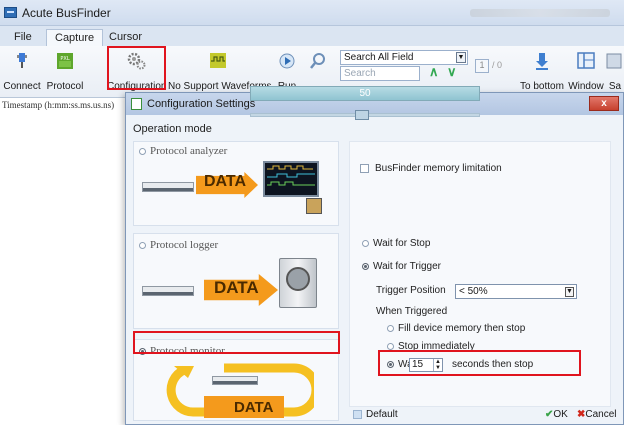  Describe the element at coordinates (22, 71) in the screenshot. I see `connect-button: Connect` at that location.